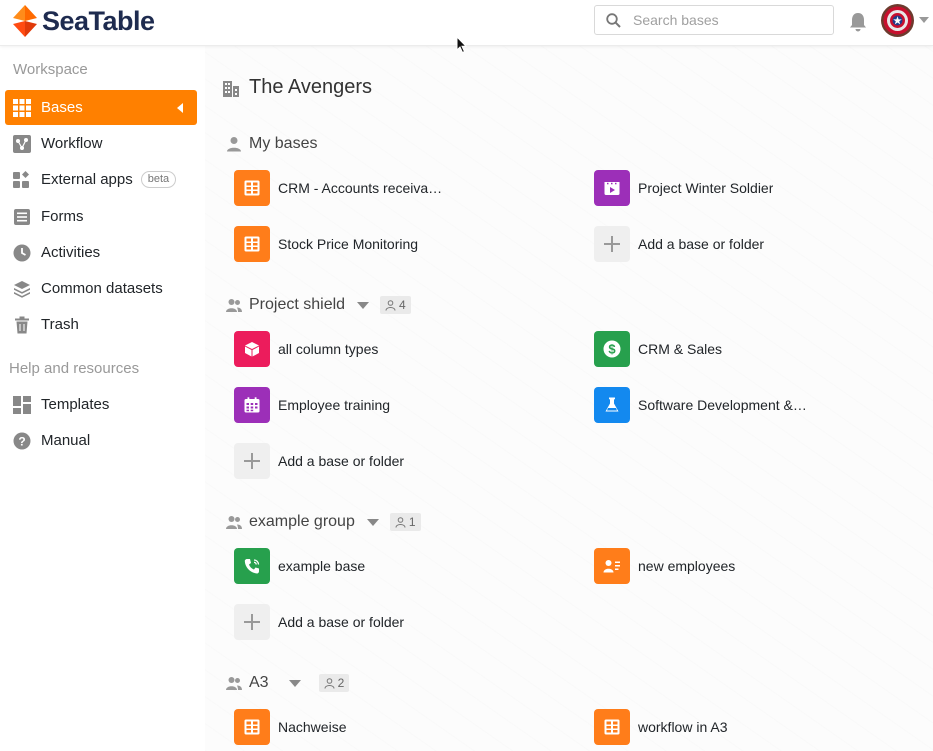 Image resolution: width=933 pixels, height=751 pixels. Describe the element at coordinates (612, 188) in the screenshot. I see `video-icon` at that location.